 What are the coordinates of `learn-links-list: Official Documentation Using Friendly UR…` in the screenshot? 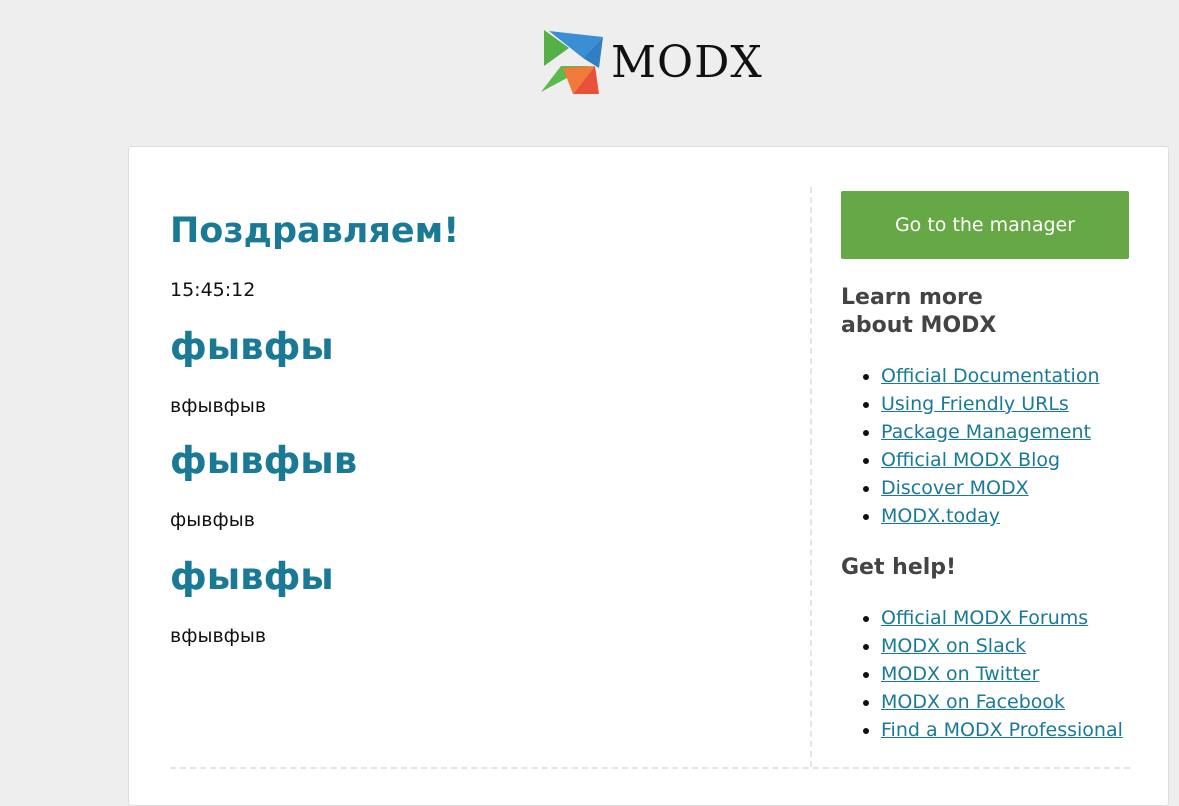 It's located at (986, 446).